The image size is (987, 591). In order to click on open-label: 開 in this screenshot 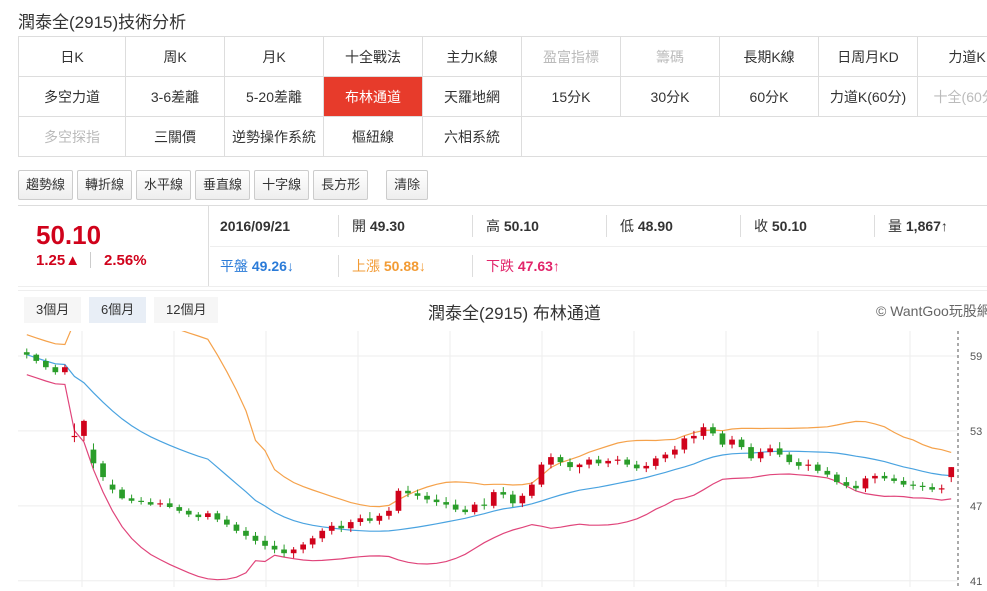, I will do `click(359, 226)`.